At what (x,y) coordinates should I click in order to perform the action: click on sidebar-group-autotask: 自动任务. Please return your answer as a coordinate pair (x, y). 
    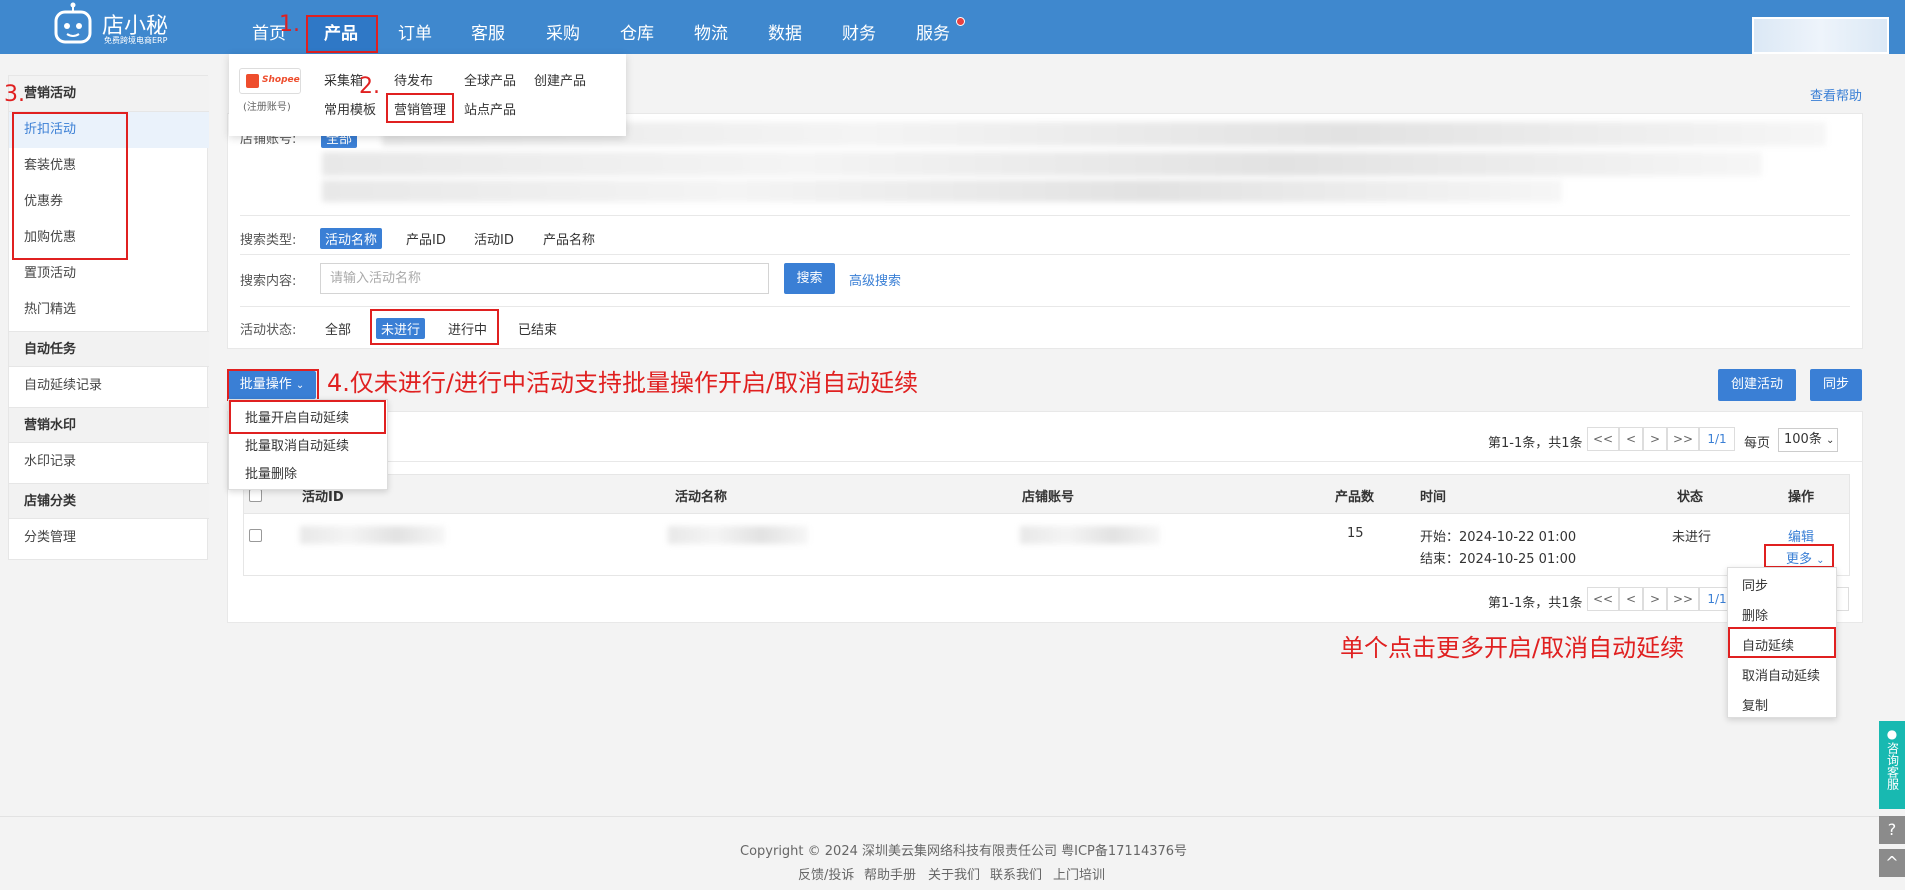
    Looking at the image, I should click on (109, 349).